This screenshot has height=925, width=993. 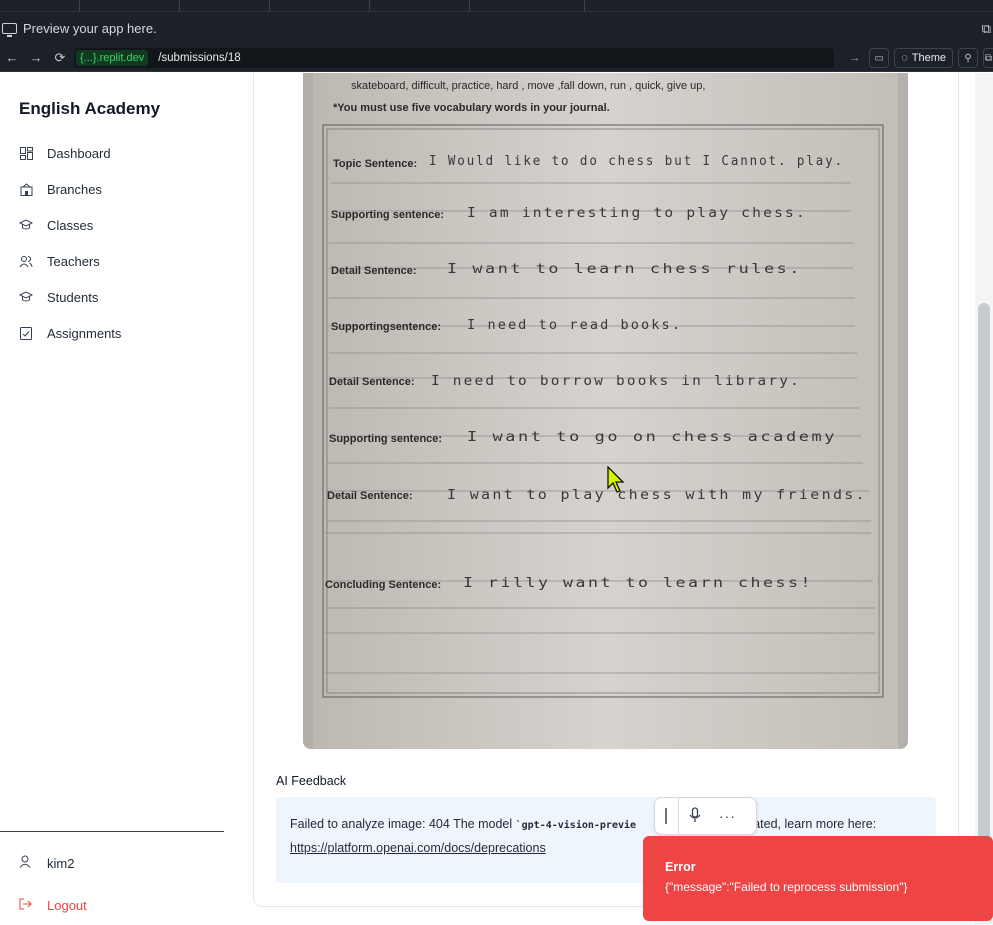 I want to click on more-options-icon: ···, so click(x=727, y=816).